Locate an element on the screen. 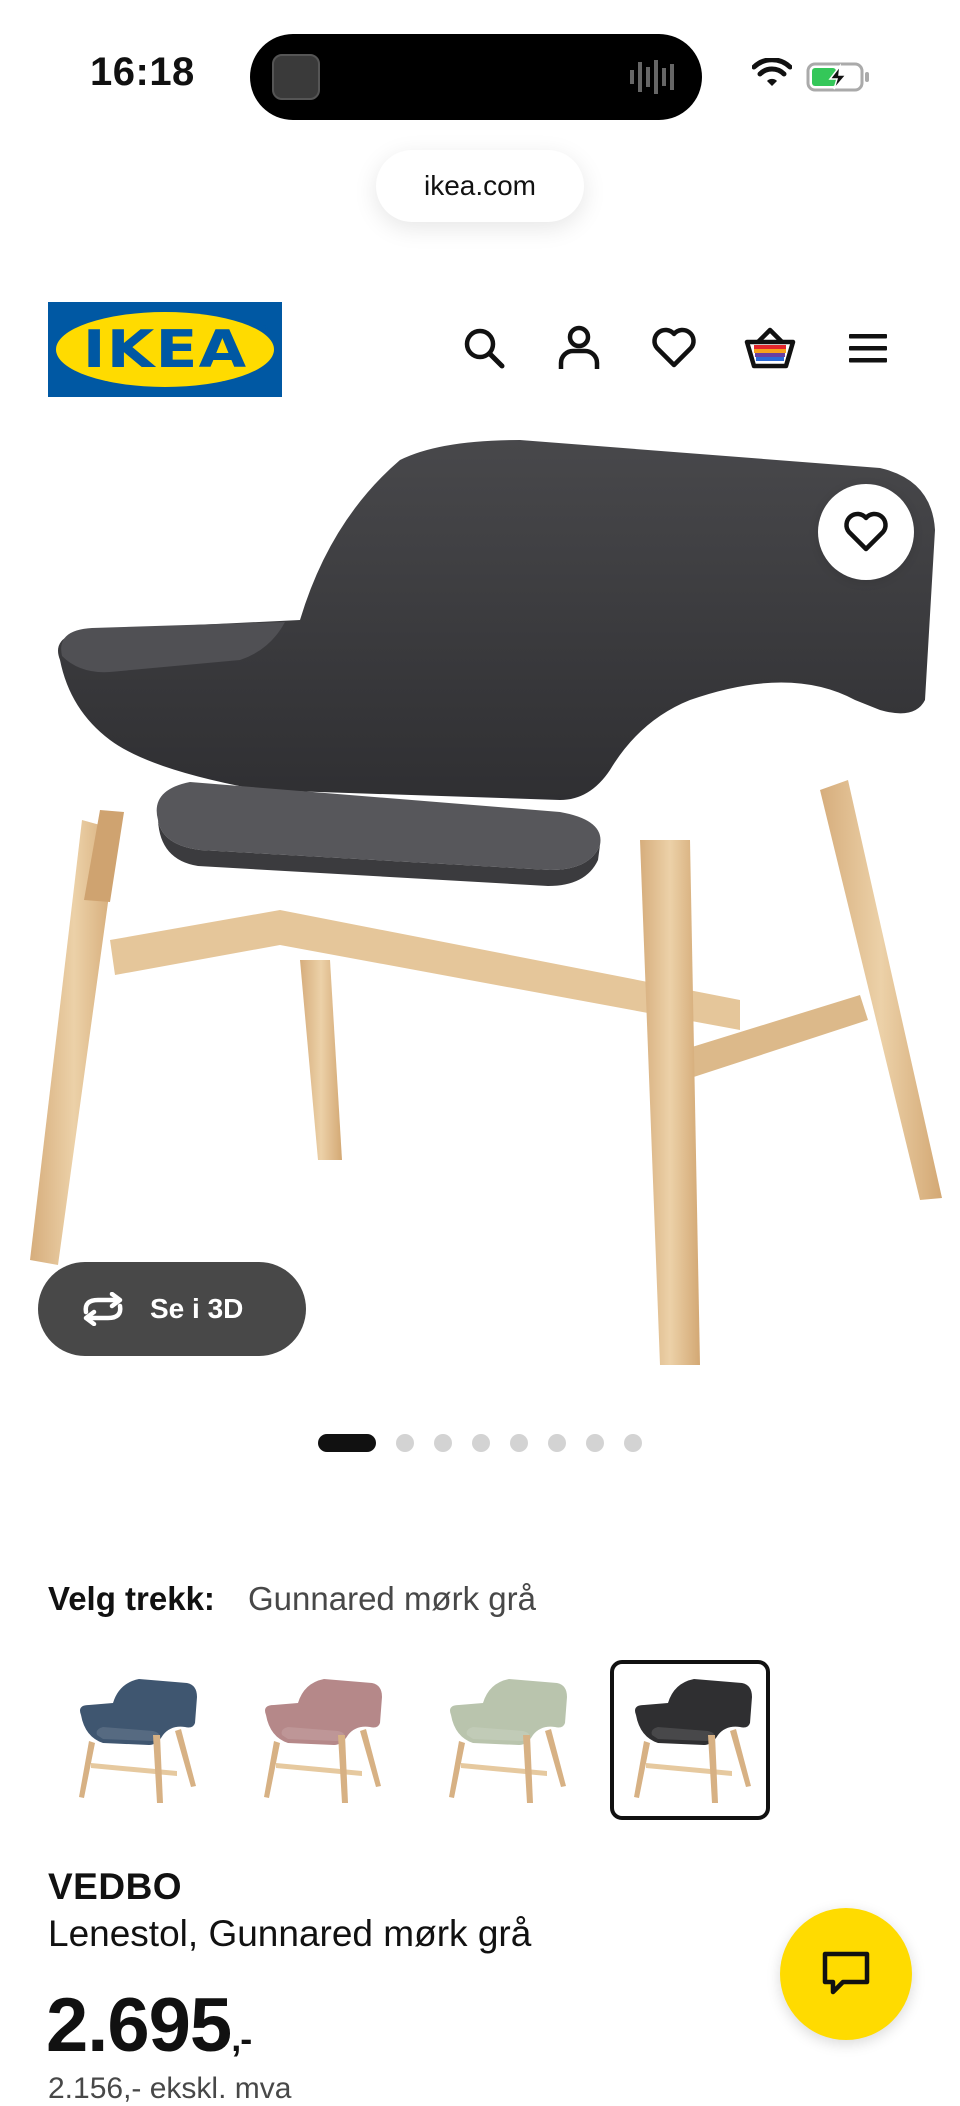  menu-icon is located at coordinates (868, 348).